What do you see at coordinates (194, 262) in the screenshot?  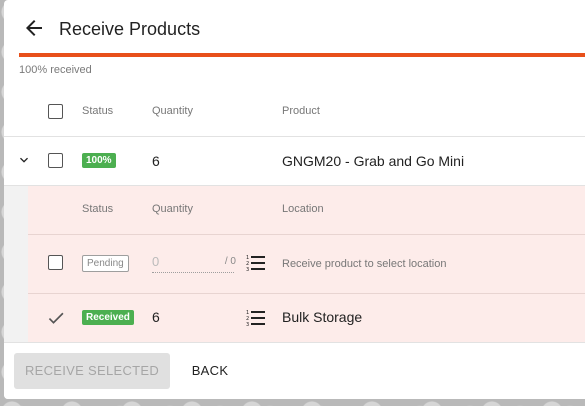 I see `quantity-input: 0 / 0` at bounding box center [194, 262].